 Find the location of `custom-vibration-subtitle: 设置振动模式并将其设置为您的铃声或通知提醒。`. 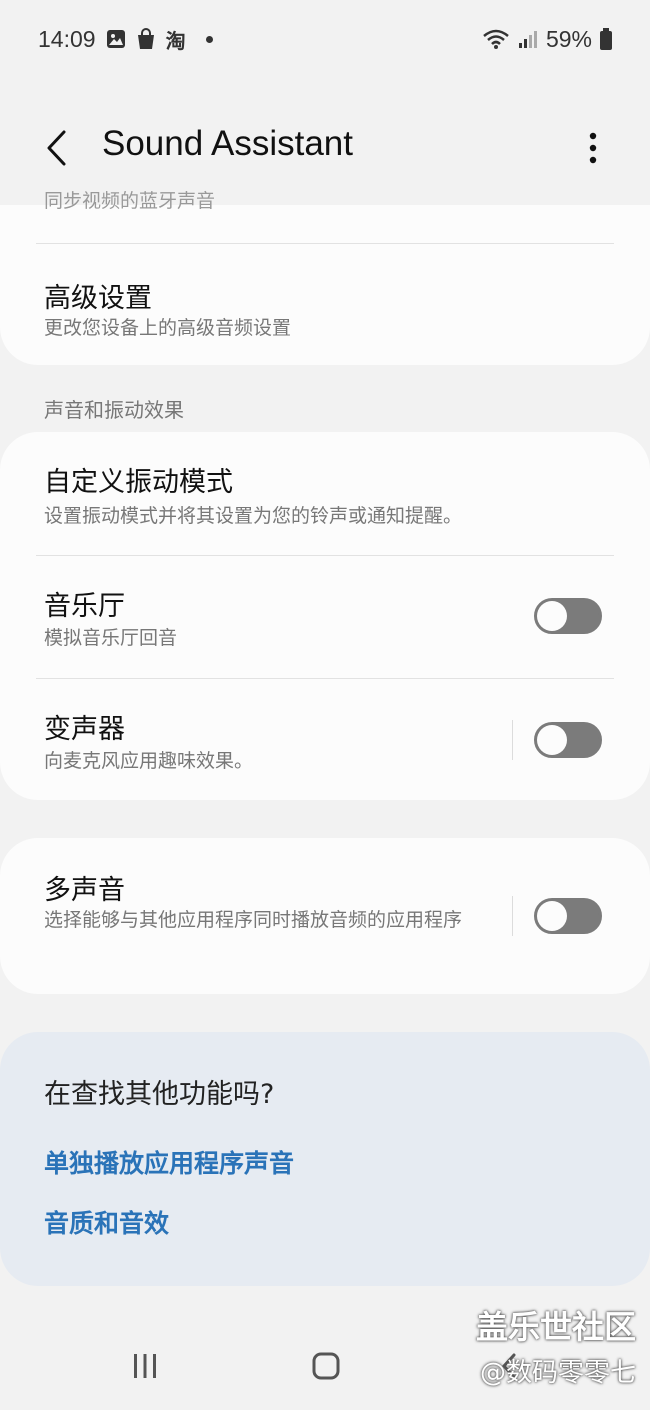

custom-vibration-subtitle: 设置振动模式并将其设置为您的铃声或通知提醒。 is located at coordinates (253, 516).